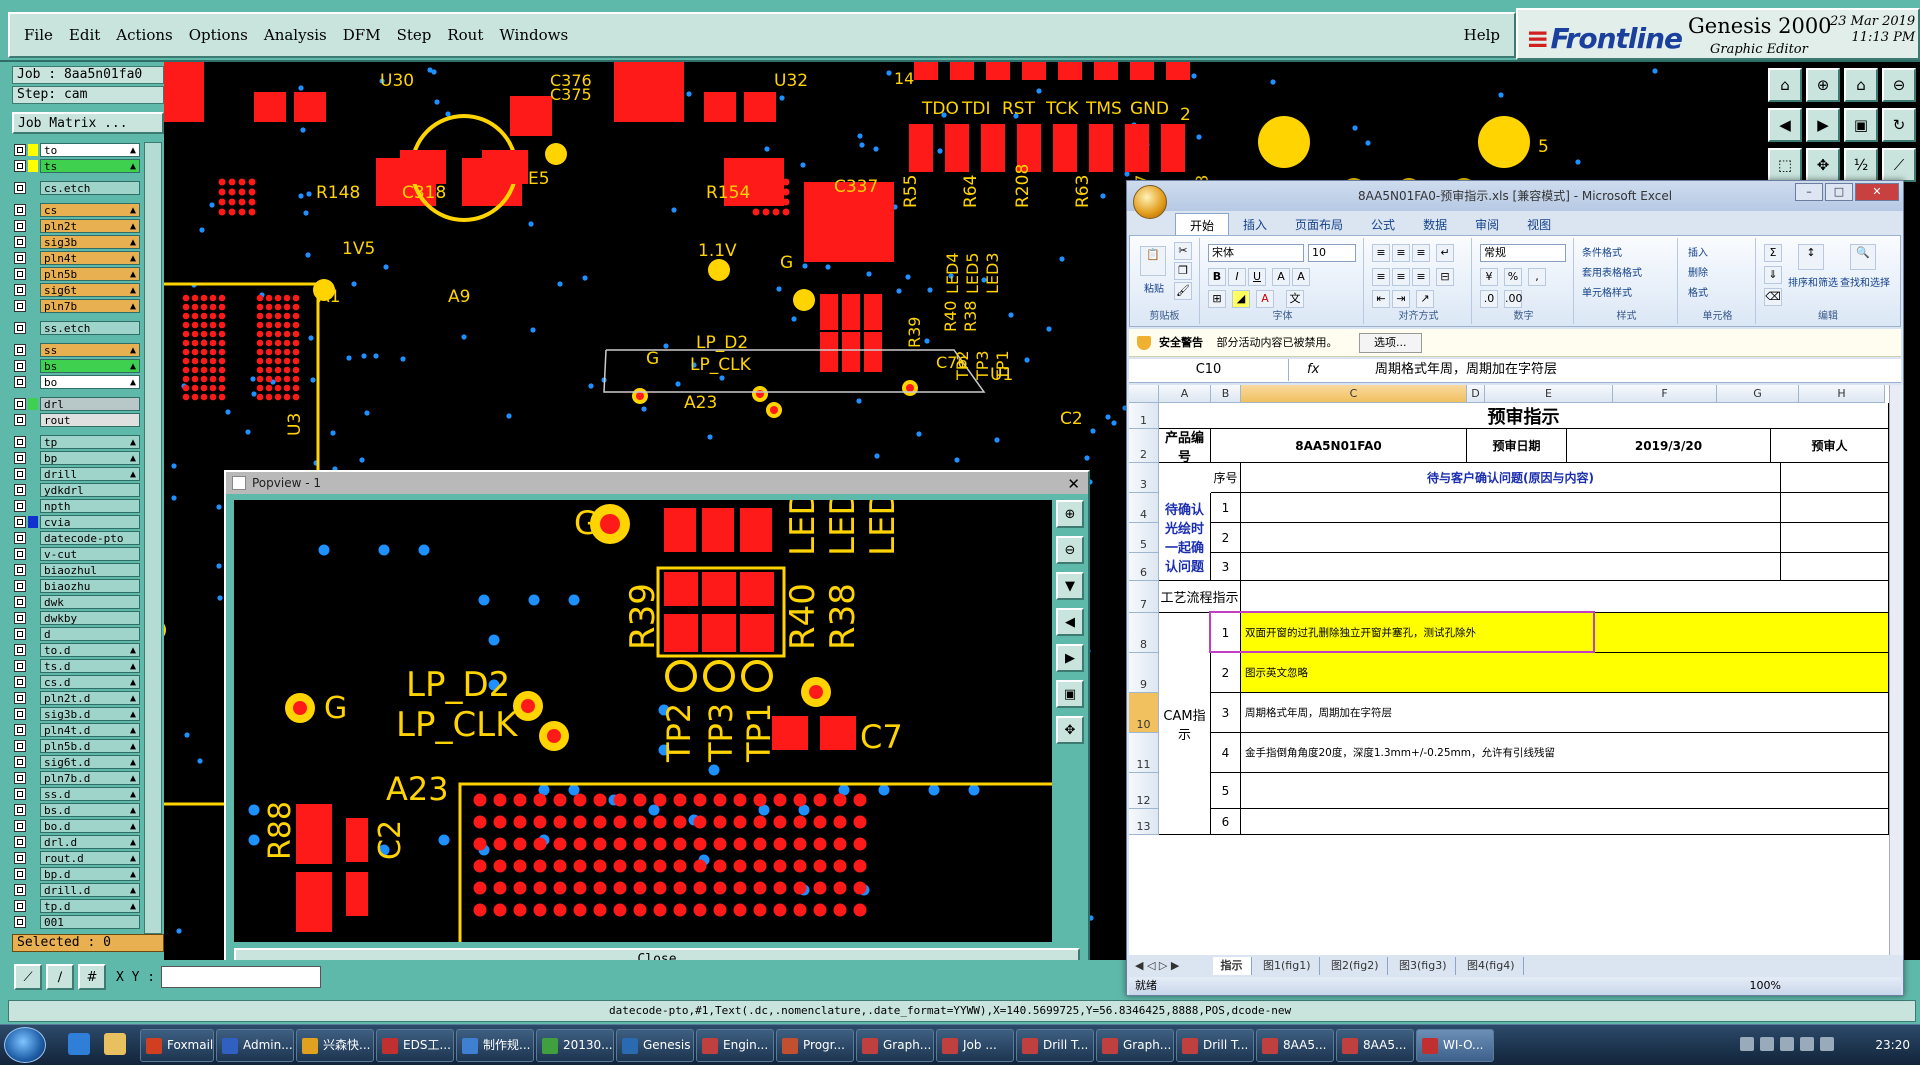 Image resolution: width=1920 pixels, height=1065 pixels. Describe the element at coordinates (1607, 291) in the screenshot. I see `cell-style-button: 单元格样式` at that location.